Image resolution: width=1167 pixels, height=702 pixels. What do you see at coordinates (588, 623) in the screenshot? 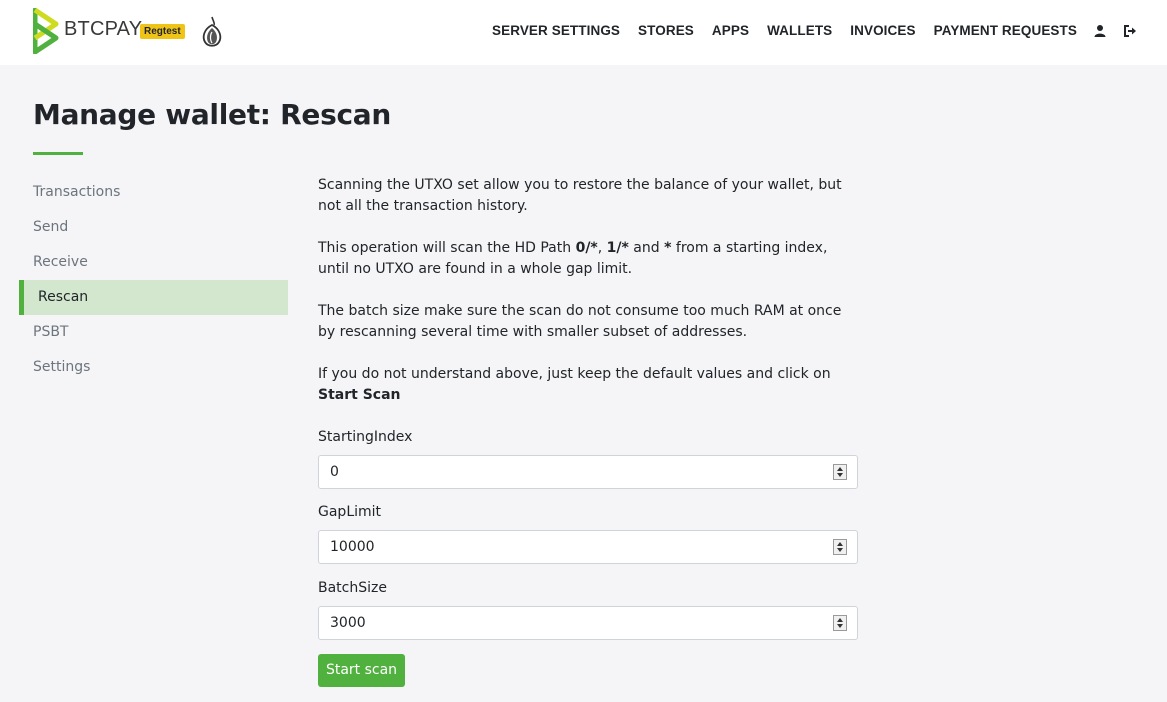
I see `batch-size-input: 3000` at bounding box center [588, 623].